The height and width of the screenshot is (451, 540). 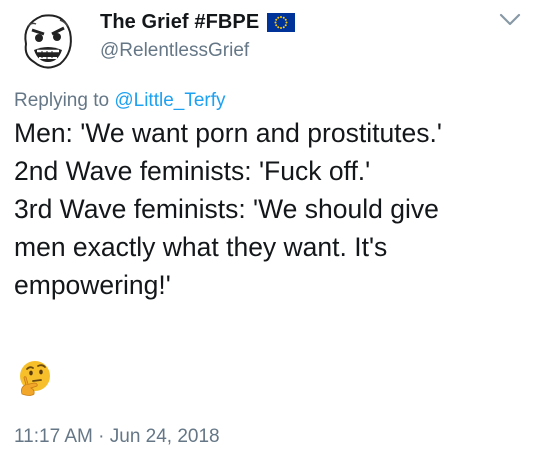 I want to click on avatar, so click(x=47, y=39).